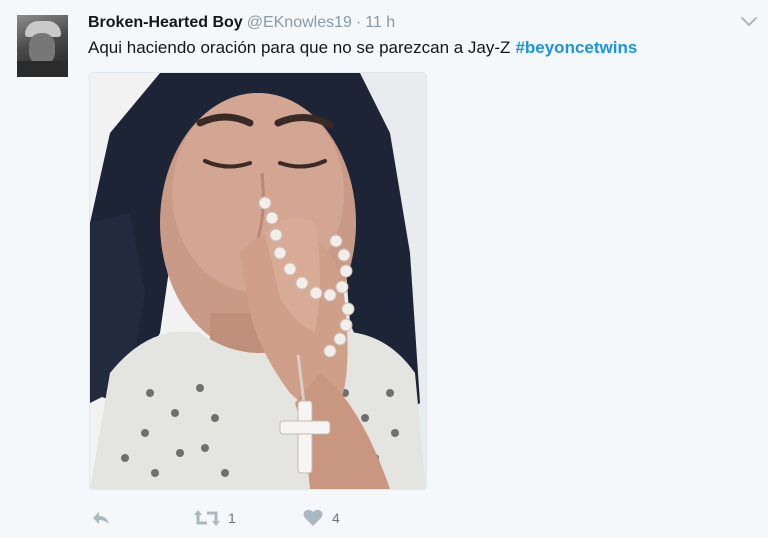 The image size is (768, 538). Describe the element at coordinates (336, 518) in the screenshot. I see `like-count: 4` at that location.